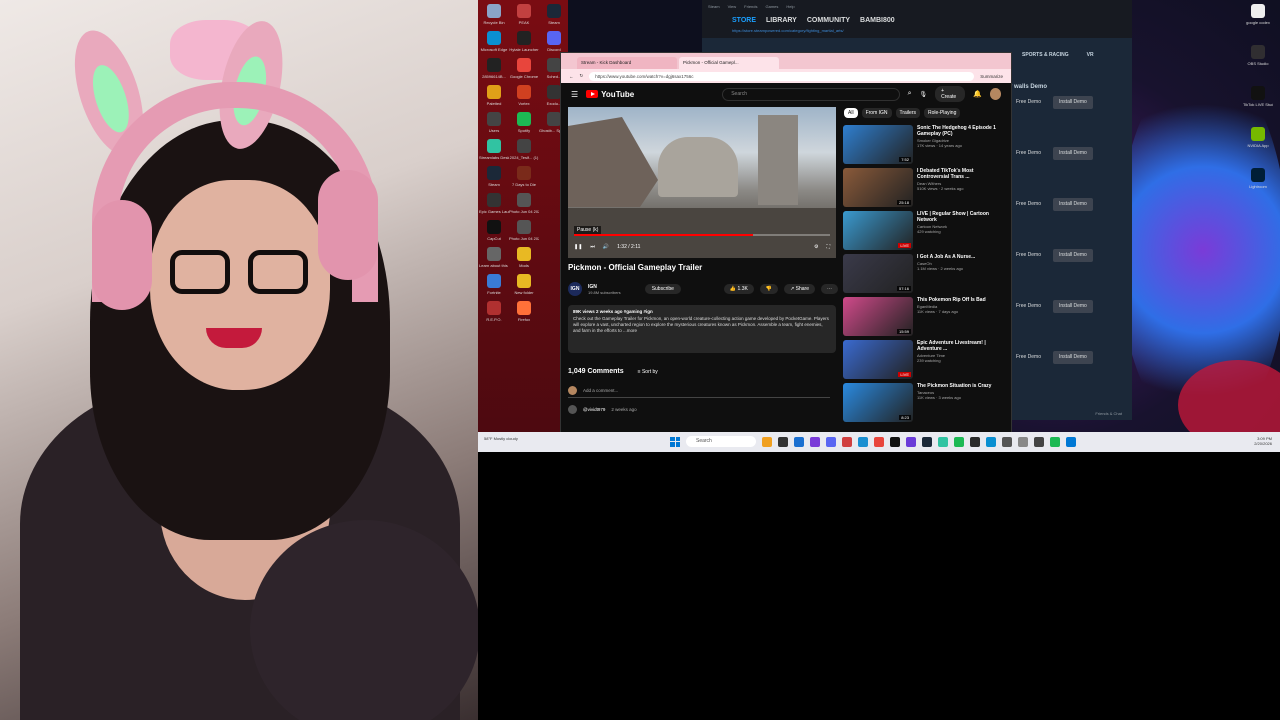  What do you see at coordinates (744, 20) in the screenshot?
I see `steam-nav-item: STORE` at bounding box center [744, 20].